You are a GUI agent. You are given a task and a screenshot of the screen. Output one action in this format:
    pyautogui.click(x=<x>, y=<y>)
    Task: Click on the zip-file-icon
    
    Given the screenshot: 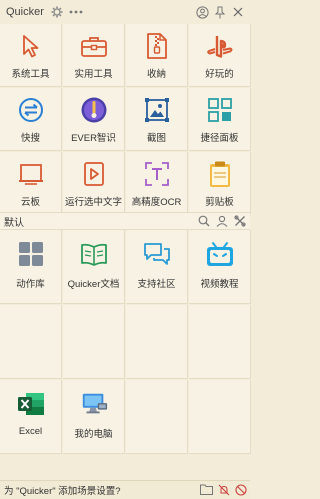 What is the action you would take?
    pyautogui.click(x=157, y=46)
    